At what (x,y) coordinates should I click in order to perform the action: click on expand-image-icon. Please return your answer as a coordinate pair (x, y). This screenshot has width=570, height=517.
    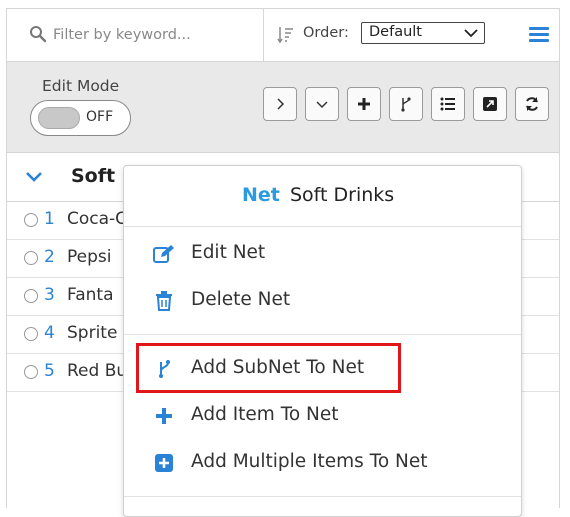
    Looking at the image, I should click on (490, 104).